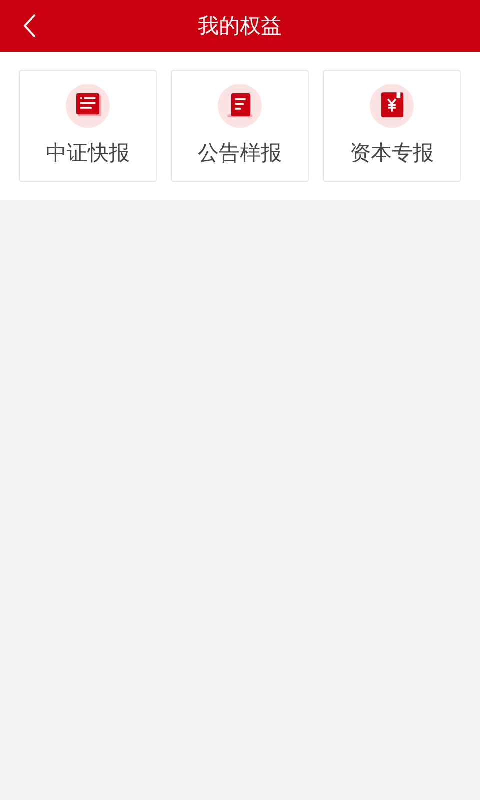 This screenshot has width=480, height=800. I want to click on back-icon, so click(30, 26).